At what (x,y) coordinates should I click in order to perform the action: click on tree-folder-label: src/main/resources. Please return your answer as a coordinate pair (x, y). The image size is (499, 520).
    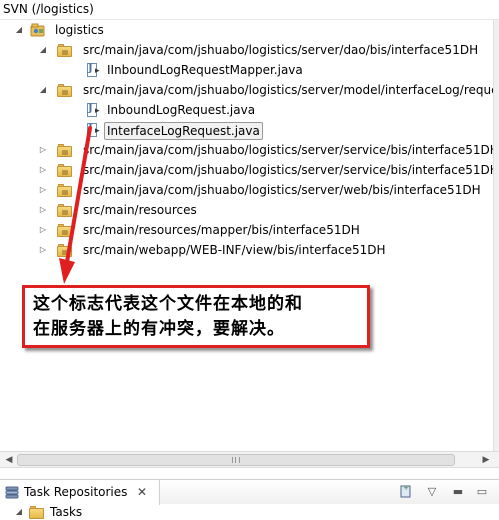
    Looking at the image, I should click on (140, 210).